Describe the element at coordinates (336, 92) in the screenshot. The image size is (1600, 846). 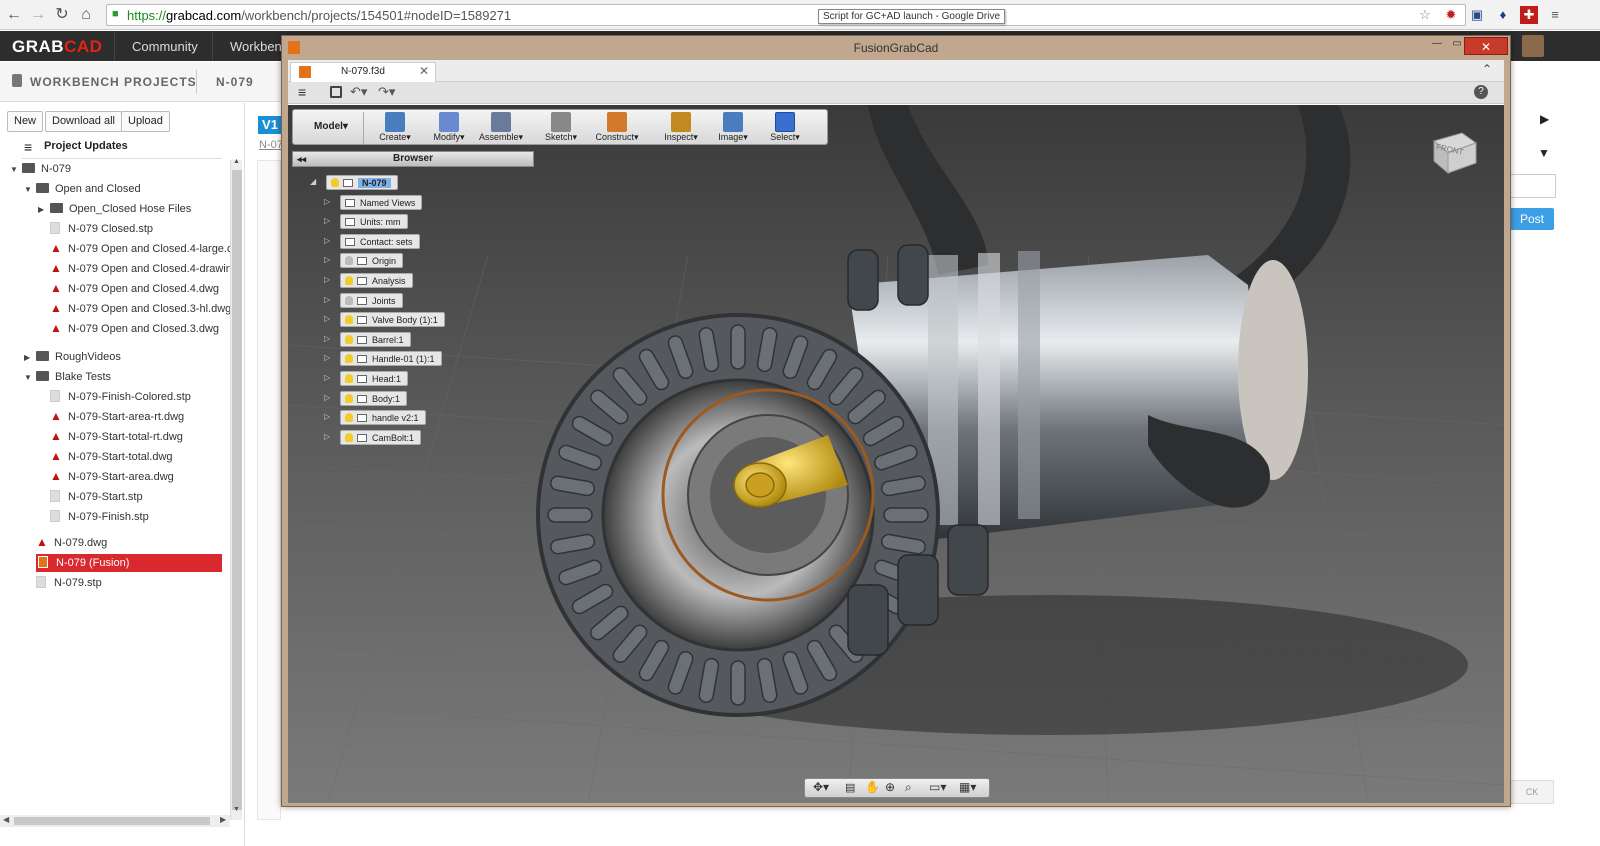
I see `save-icon` at that location.